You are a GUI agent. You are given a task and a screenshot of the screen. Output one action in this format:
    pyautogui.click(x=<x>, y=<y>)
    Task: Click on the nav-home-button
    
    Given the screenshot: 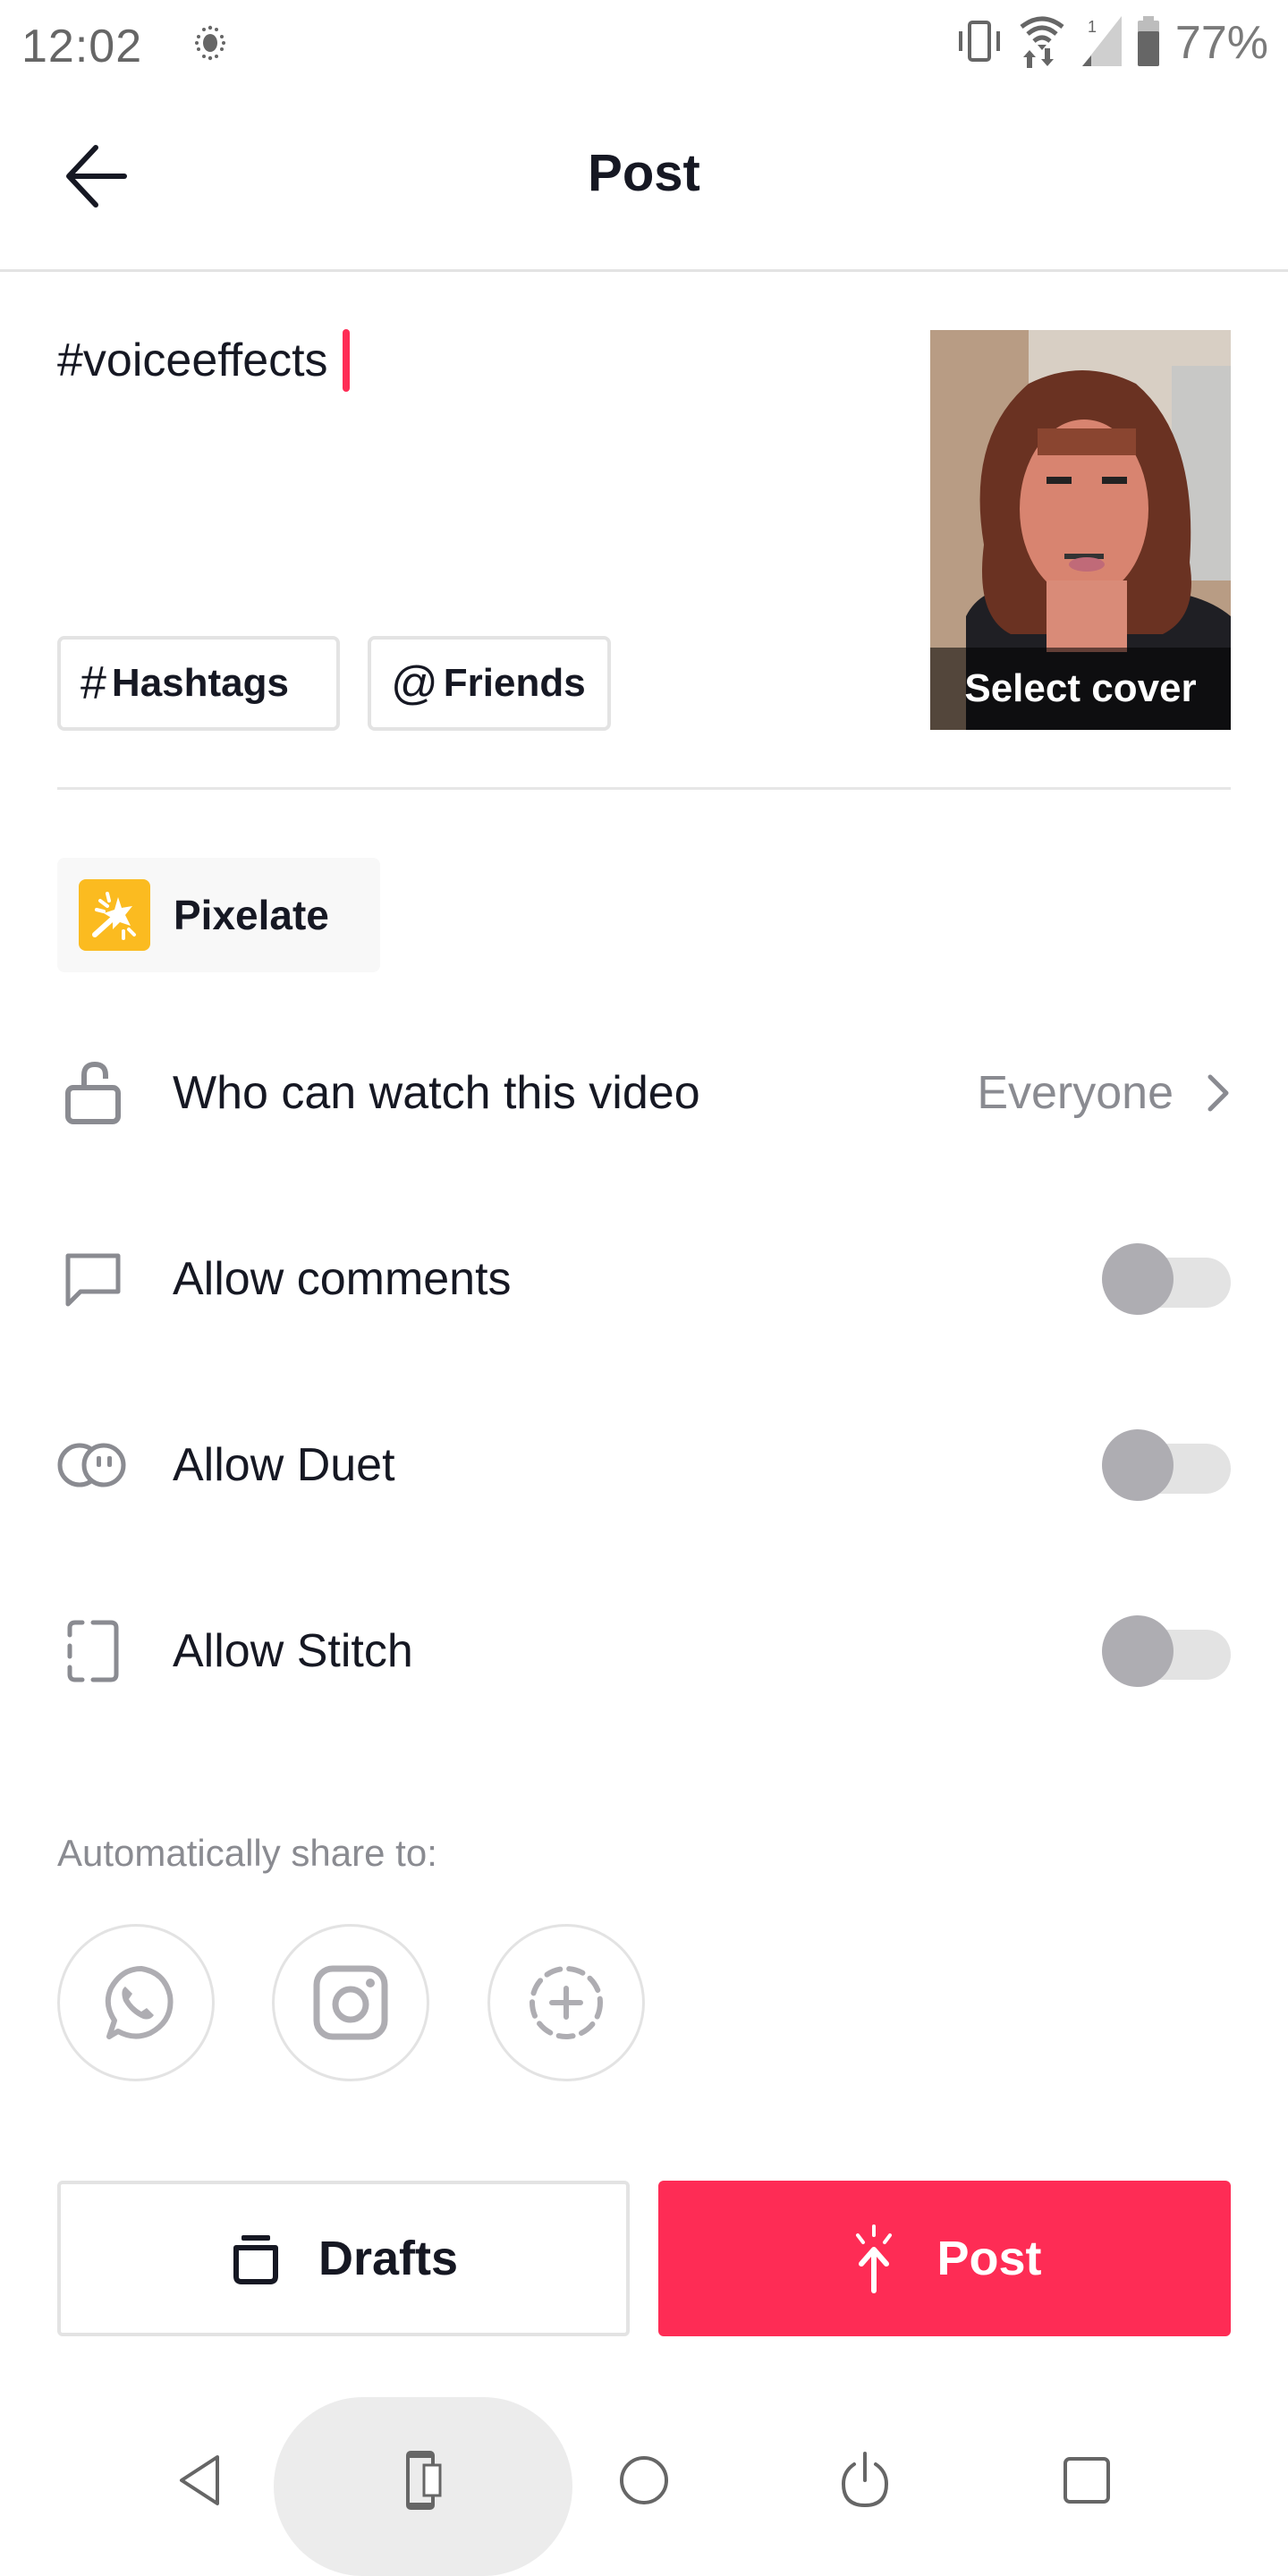 What is the action you would take?
    pyautogui.click(x=644, y=2480)
    